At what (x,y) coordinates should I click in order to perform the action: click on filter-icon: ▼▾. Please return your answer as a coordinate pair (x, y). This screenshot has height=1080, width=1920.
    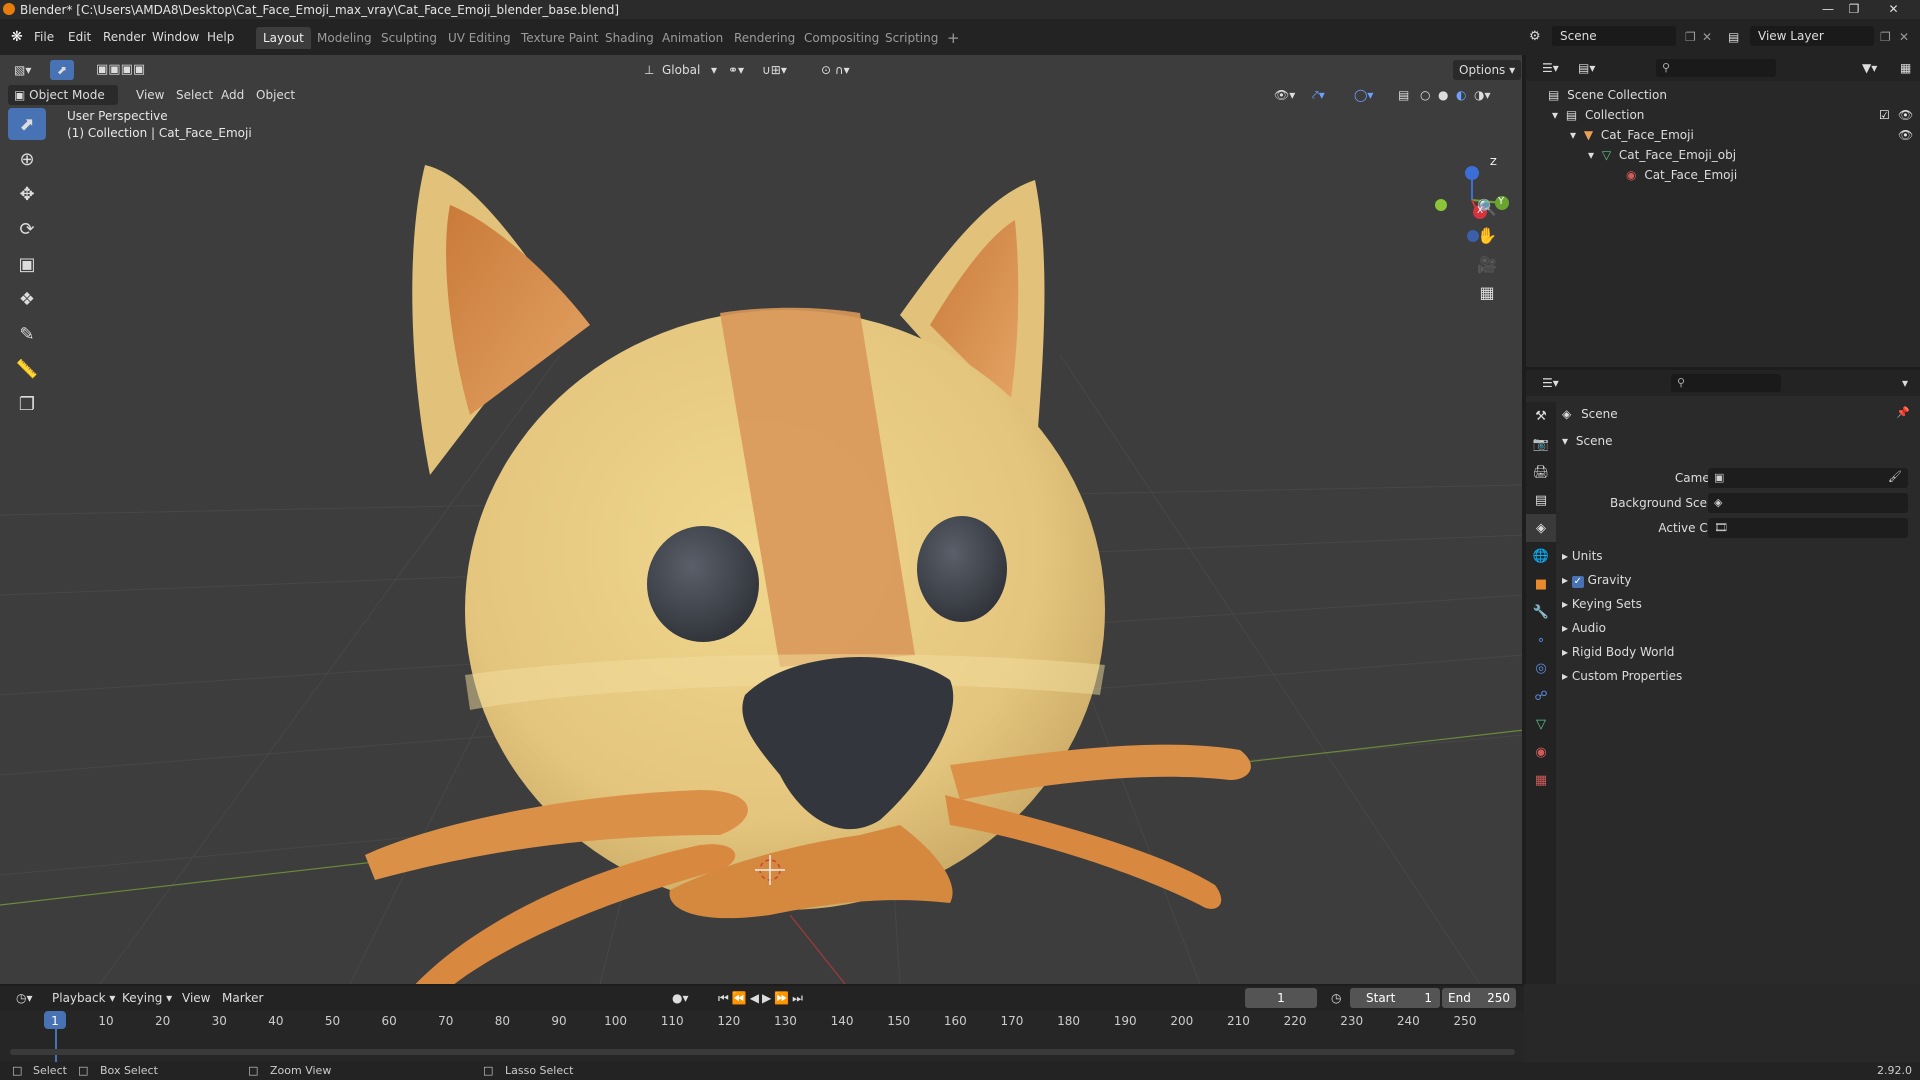
    Looking at the image, I should click on (1869, 68).